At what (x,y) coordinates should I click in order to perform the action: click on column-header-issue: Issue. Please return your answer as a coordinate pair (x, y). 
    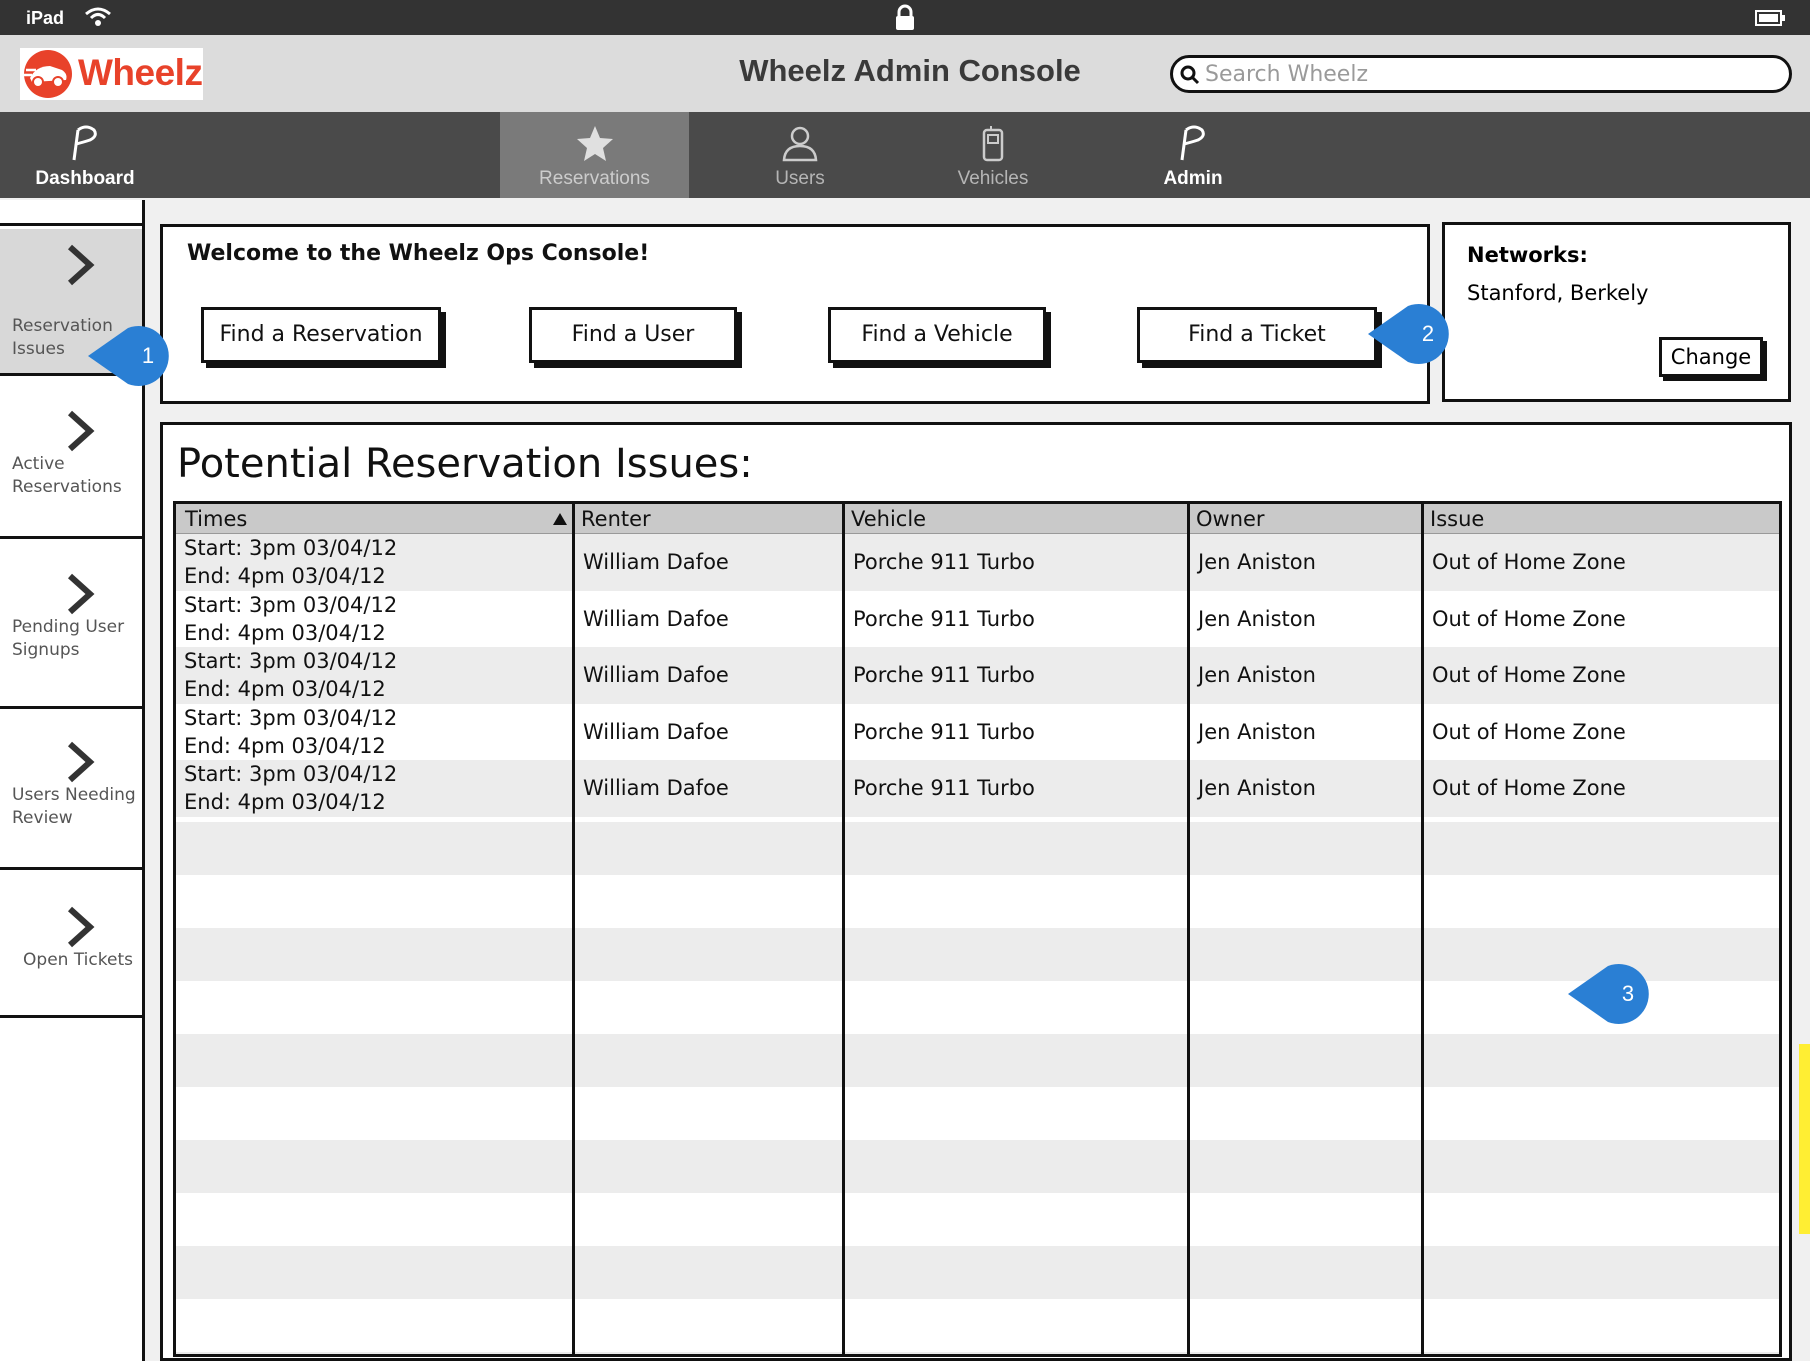
    Looking at the image, I should click on (1600, 519).